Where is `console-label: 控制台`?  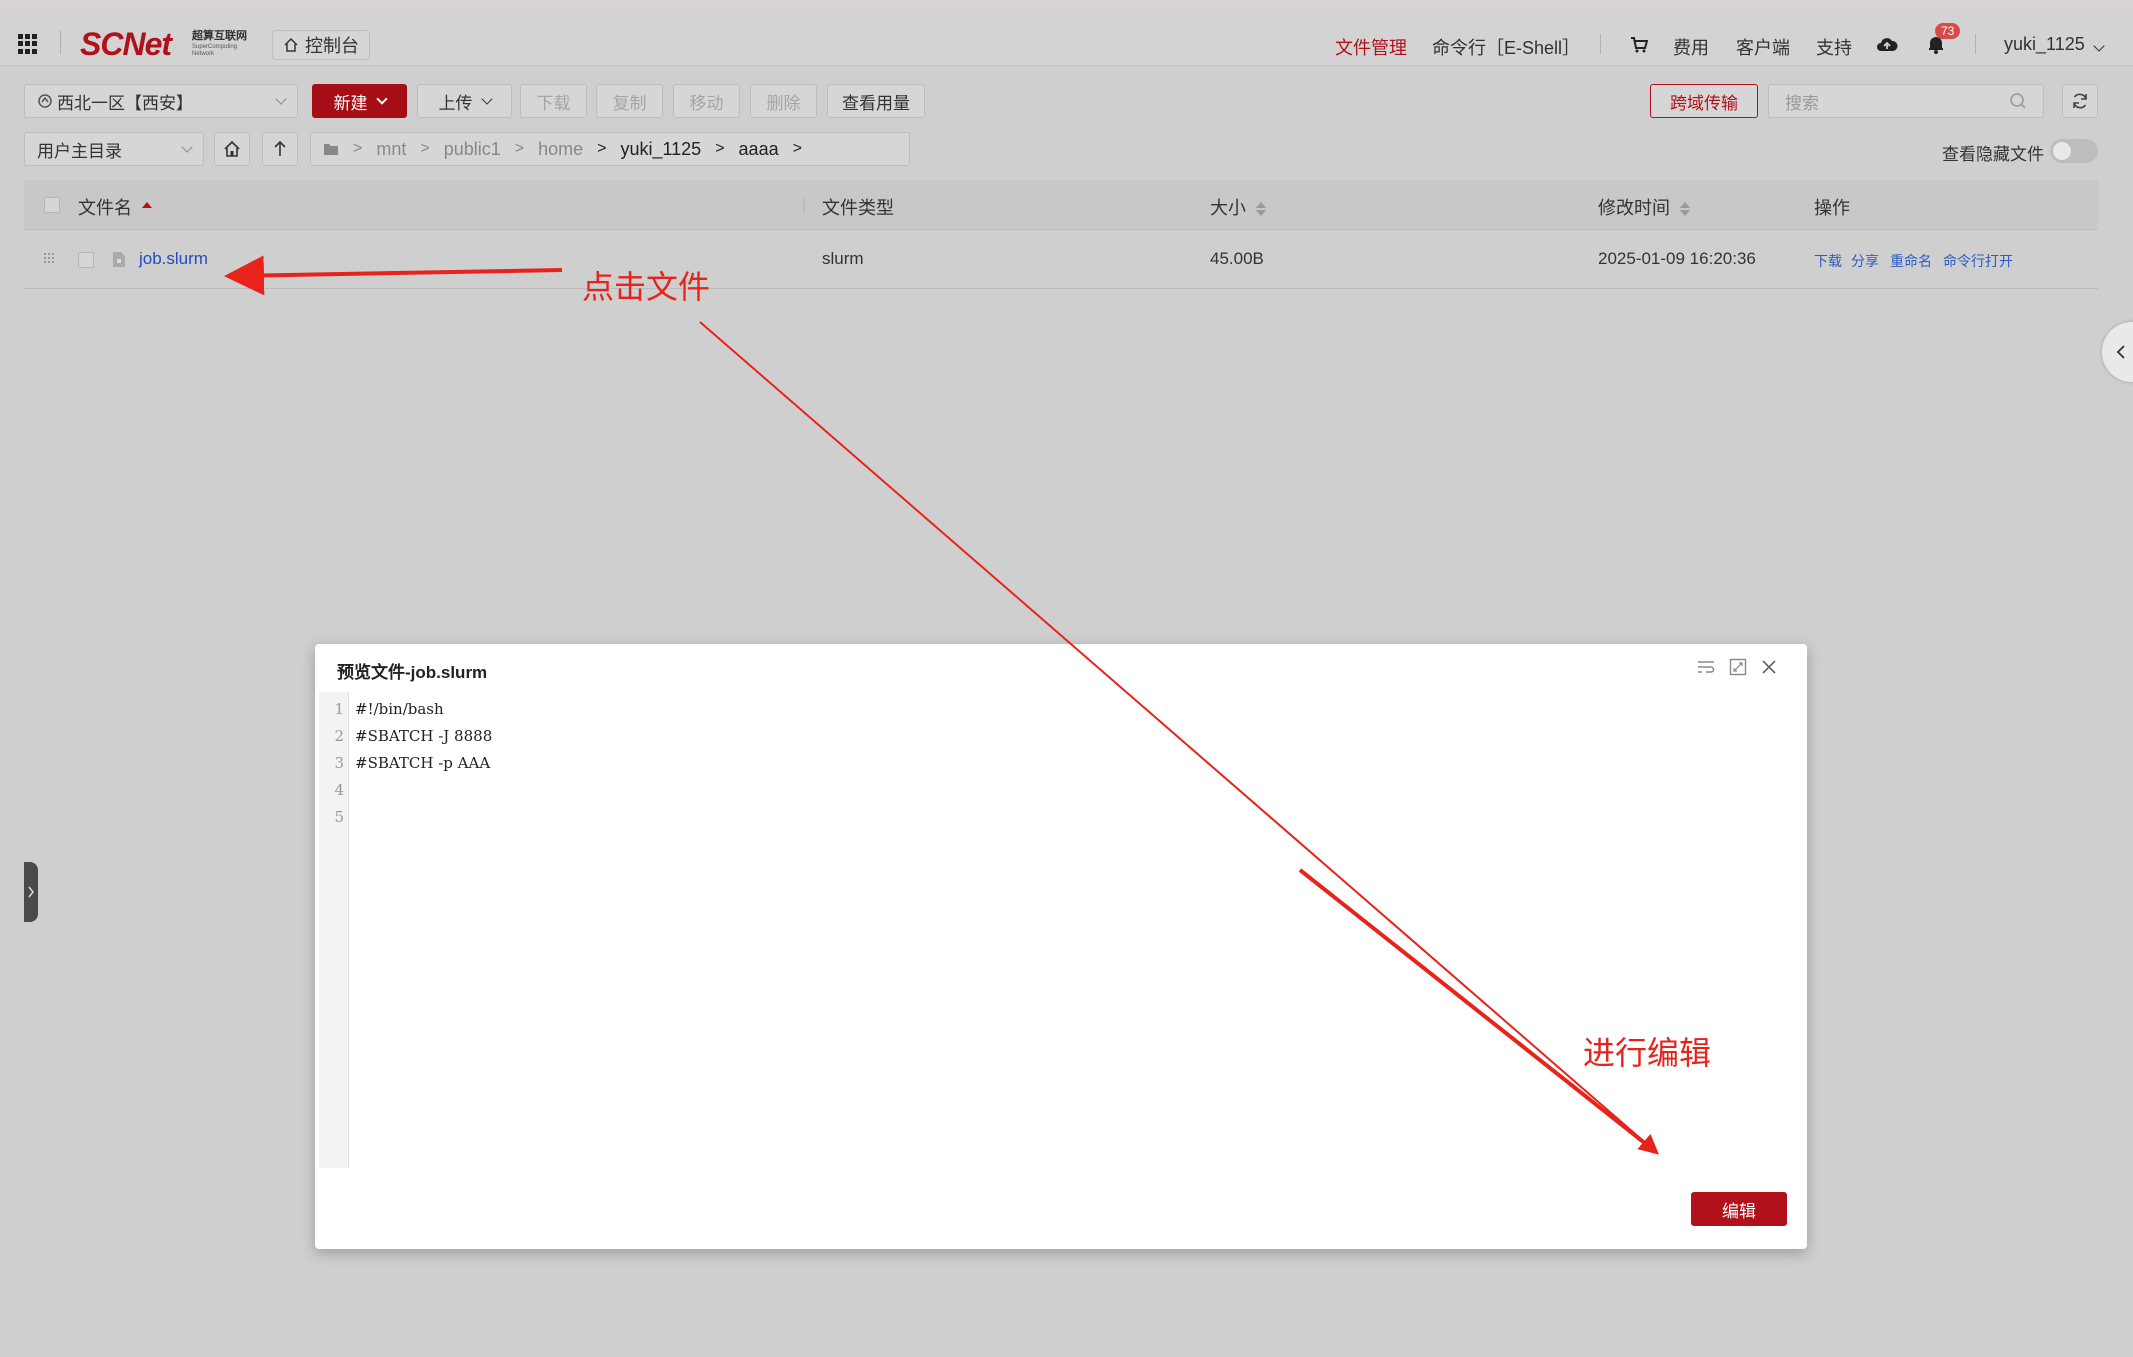
console-label: 控制台 is located at coordinates (332, 46).